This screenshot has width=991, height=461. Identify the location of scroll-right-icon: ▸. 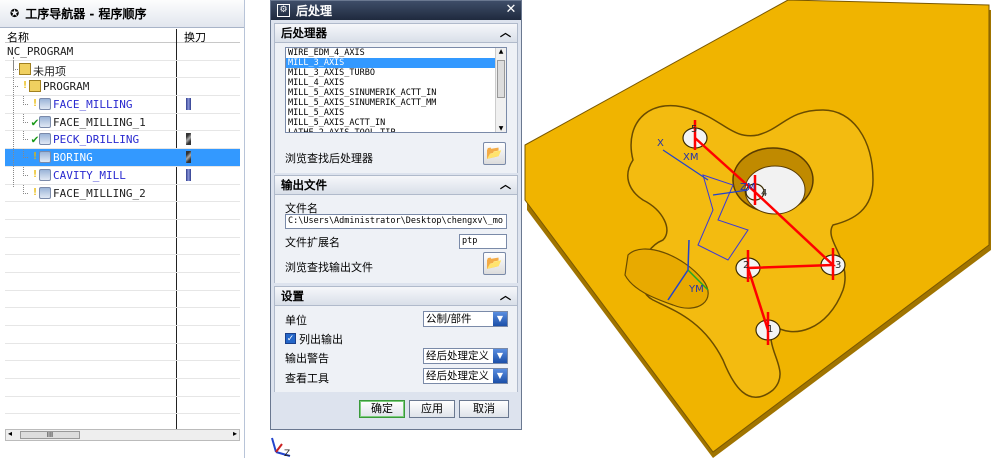
(235, 433).